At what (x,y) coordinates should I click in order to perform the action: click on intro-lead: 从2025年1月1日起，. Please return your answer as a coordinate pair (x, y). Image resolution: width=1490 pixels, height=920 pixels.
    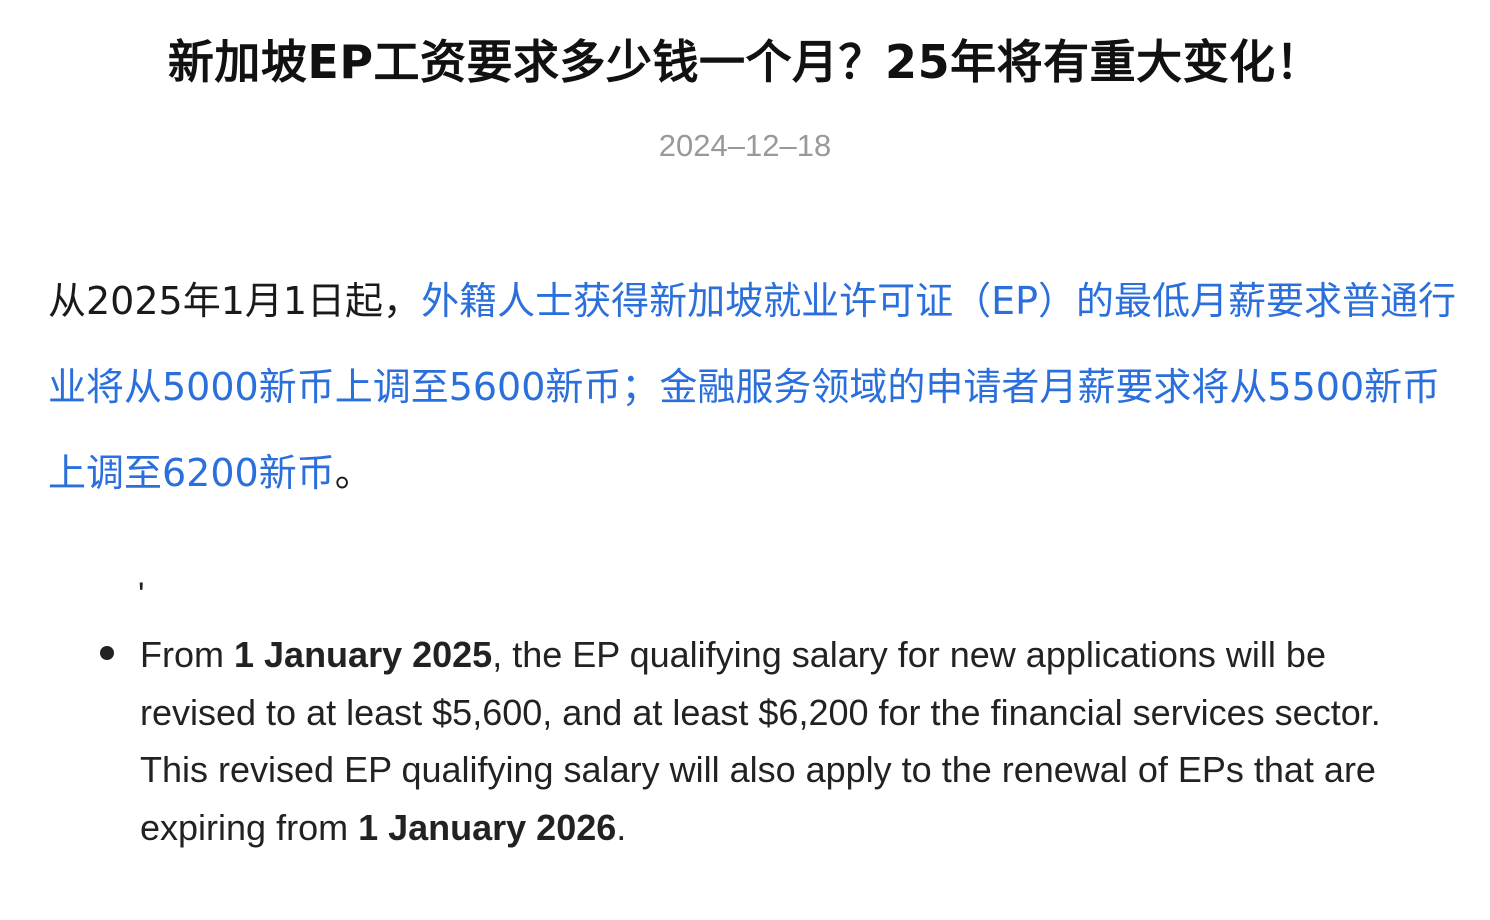
    Looking at the image, I should click on (235, 301).